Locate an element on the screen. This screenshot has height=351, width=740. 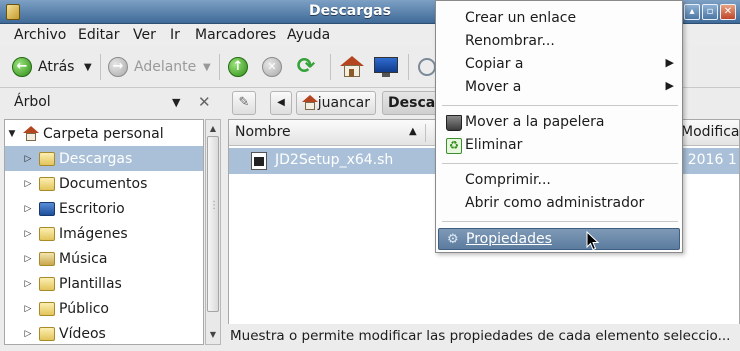
tree-item-publico: ▷ Público is located at coordinates (104, 308).